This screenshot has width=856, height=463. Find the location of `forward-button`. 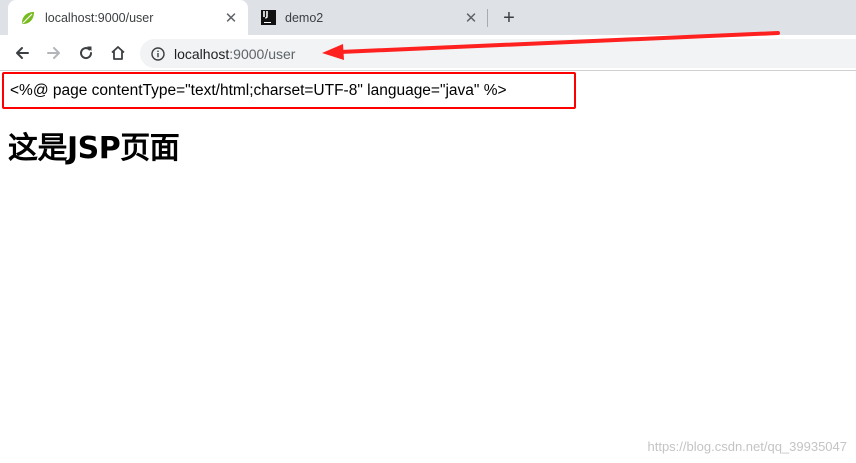

forward-button is located at coordinates (54, 53).